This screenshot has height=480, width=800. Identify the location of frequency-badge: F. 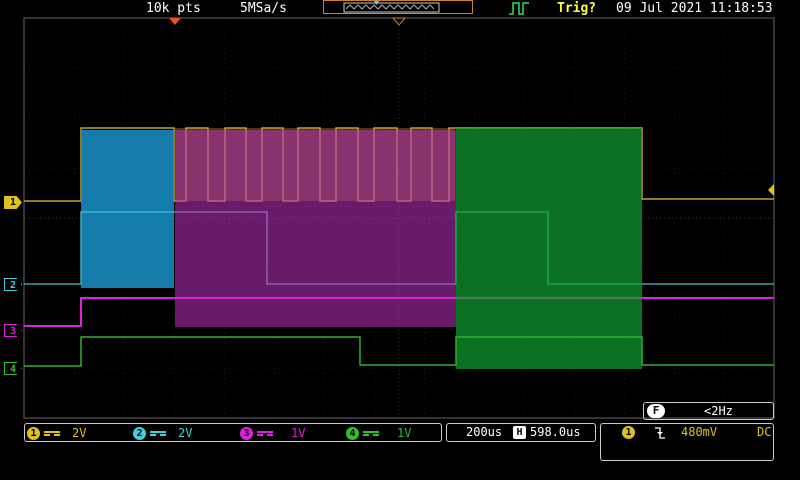
(656, 411).